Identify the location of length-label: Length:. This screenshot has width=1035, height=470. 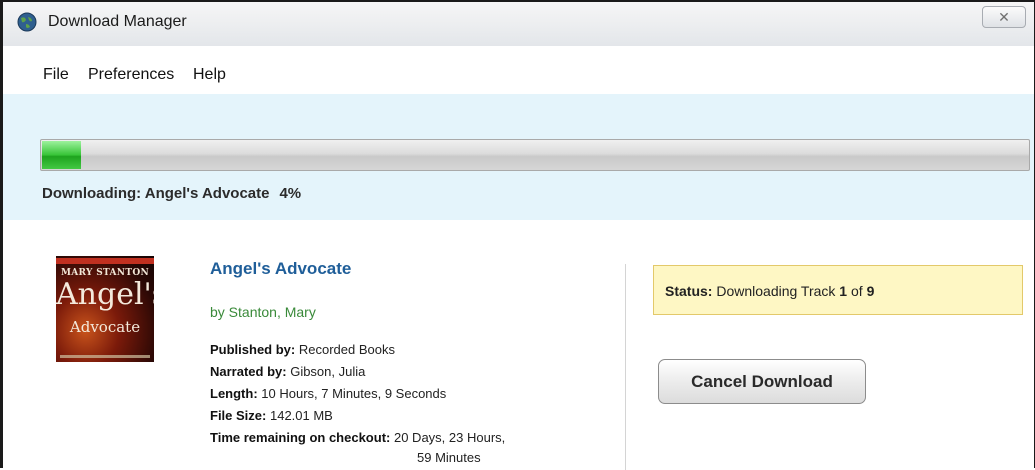
(234, 393).